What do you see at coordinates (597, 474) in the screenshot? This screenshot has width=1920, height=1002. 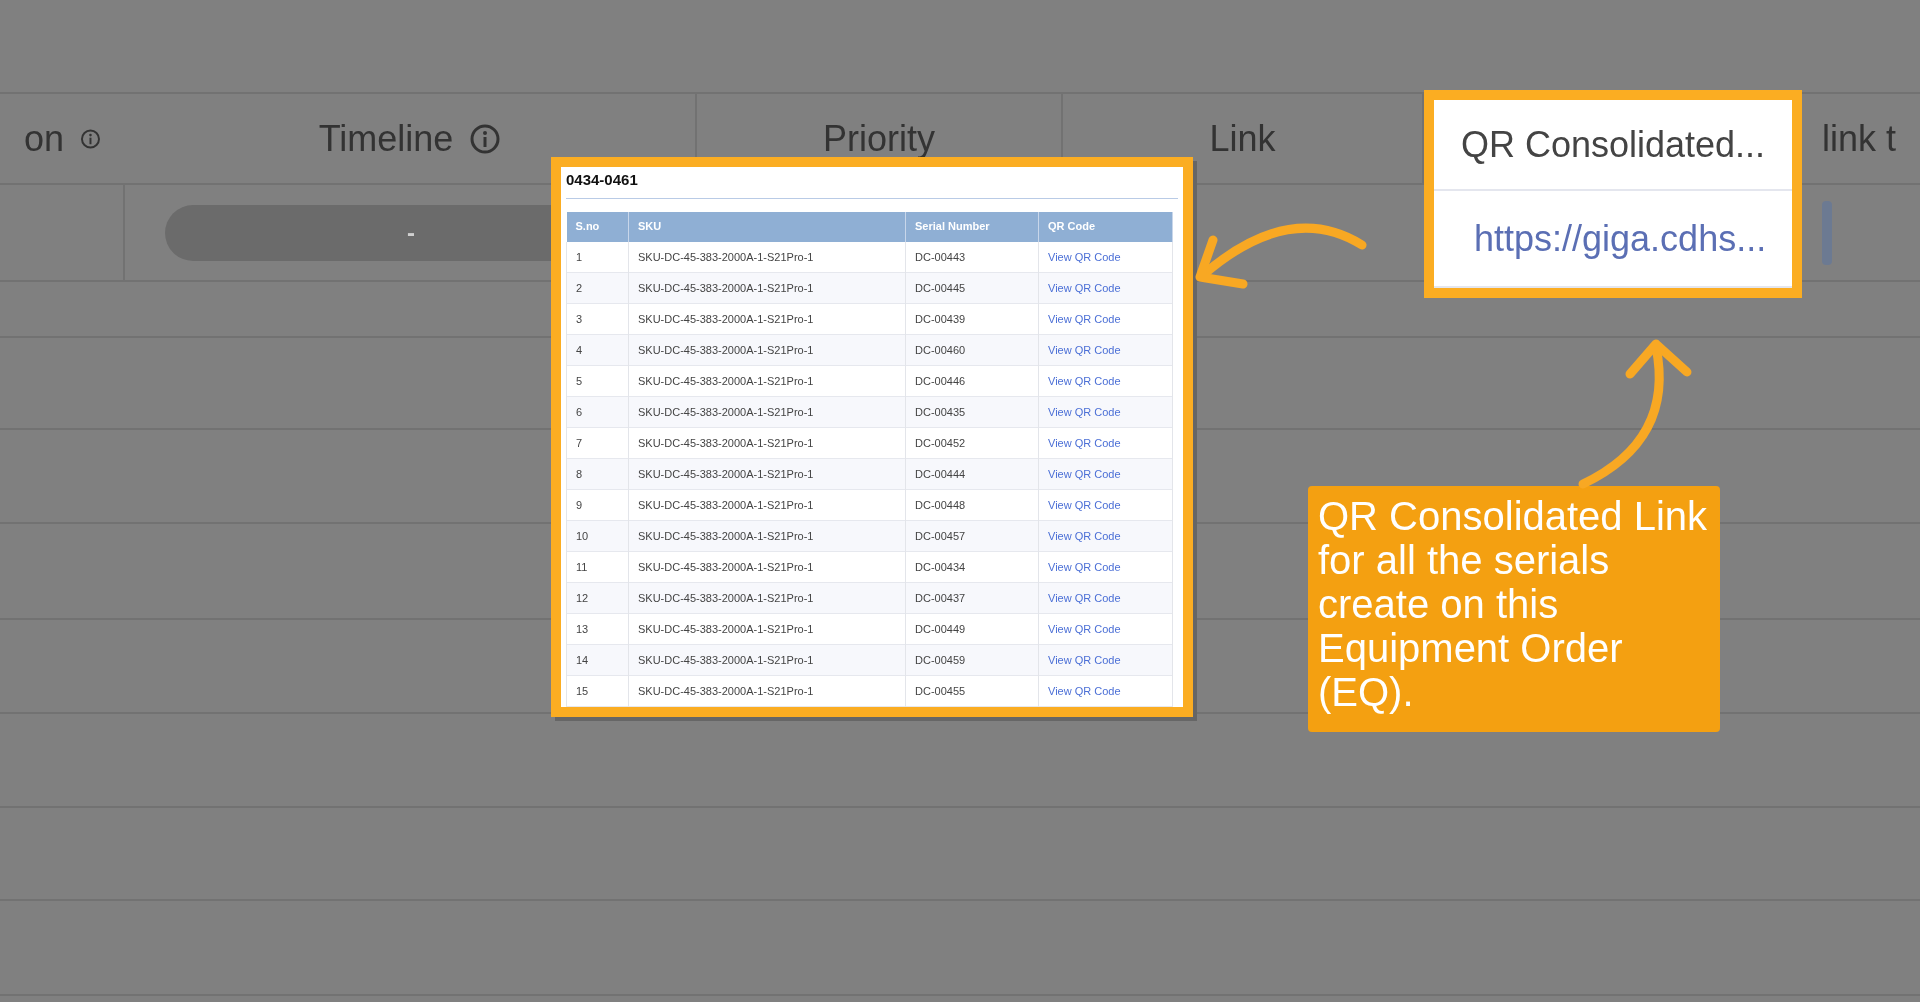 I see `table-cell: 8` at bounding box center [597, 474].